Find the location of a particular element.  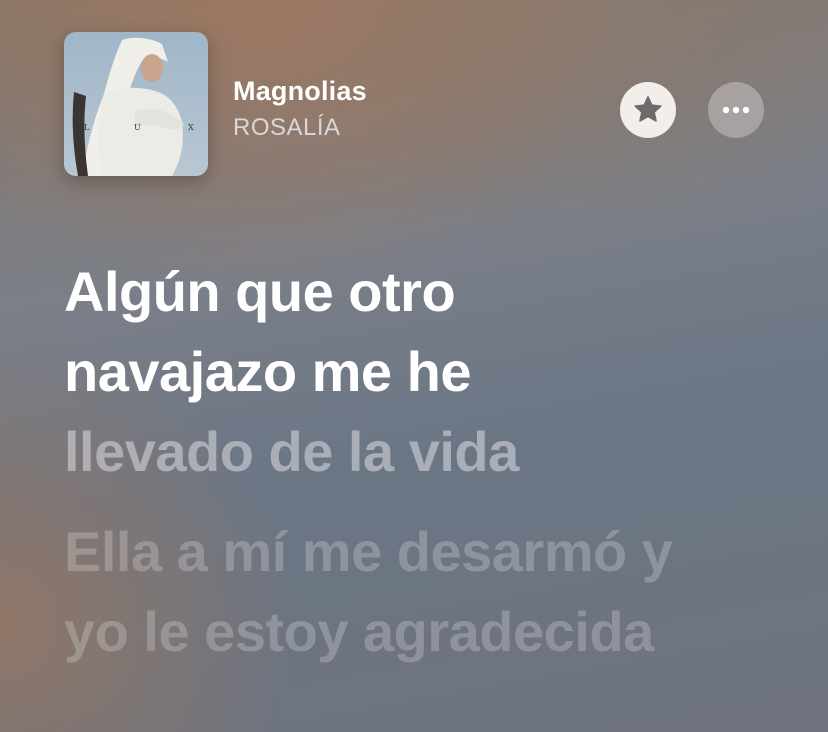

ellipsis-icon is located at coordinates (736, 110).